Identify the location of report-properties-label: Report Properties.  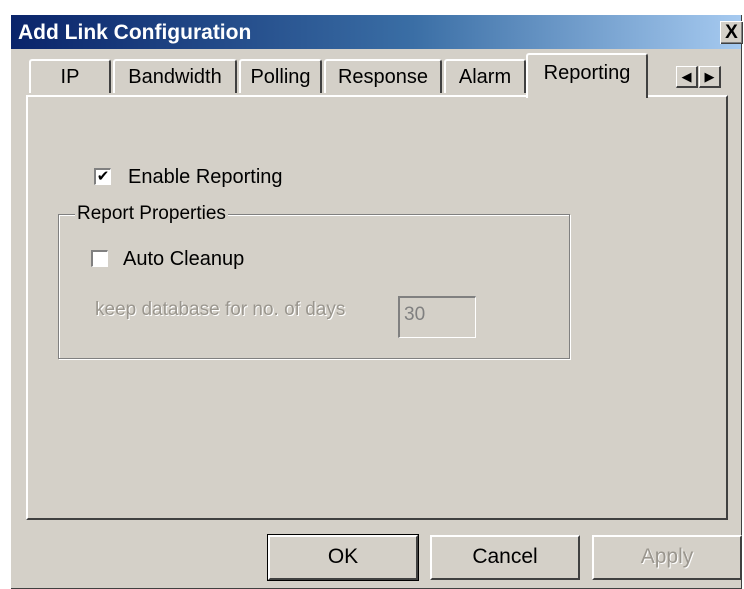
(151, 214).